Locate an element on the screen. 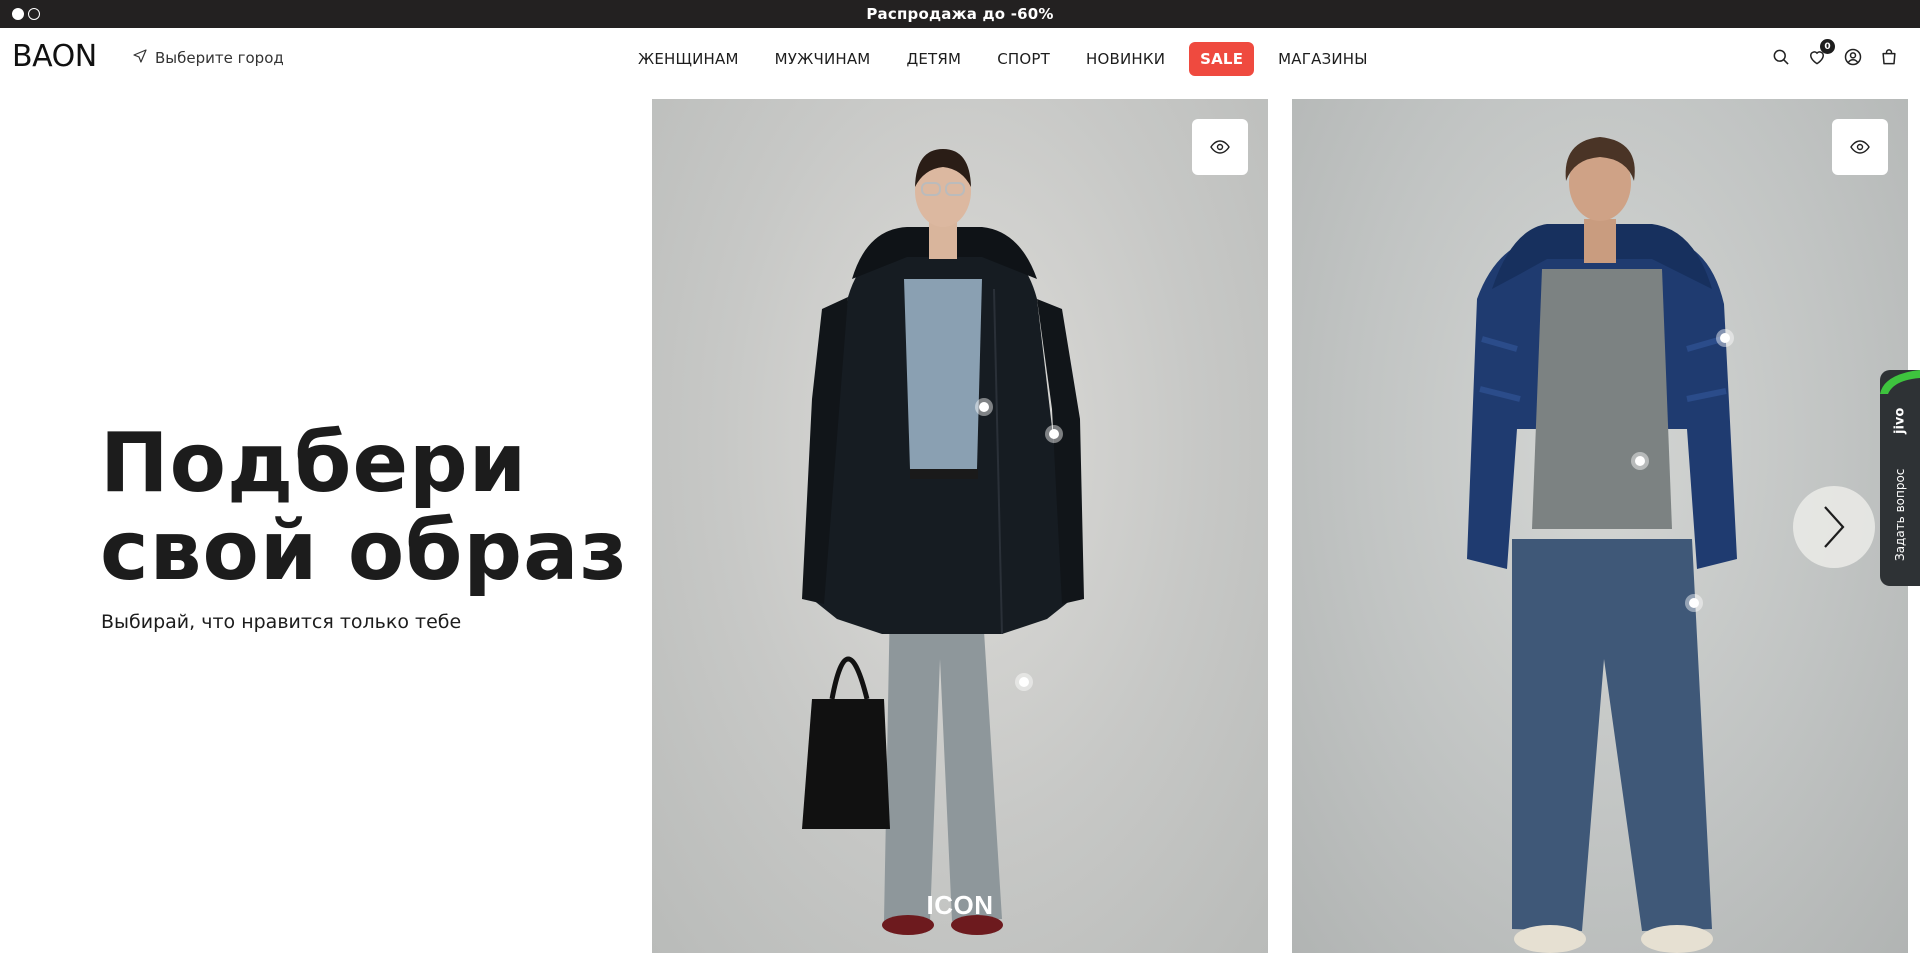 Image resolution: width=1920 pixels, height=953 pixels. nav-new: НОВИНКИ is located at coordinates (1125, 59).